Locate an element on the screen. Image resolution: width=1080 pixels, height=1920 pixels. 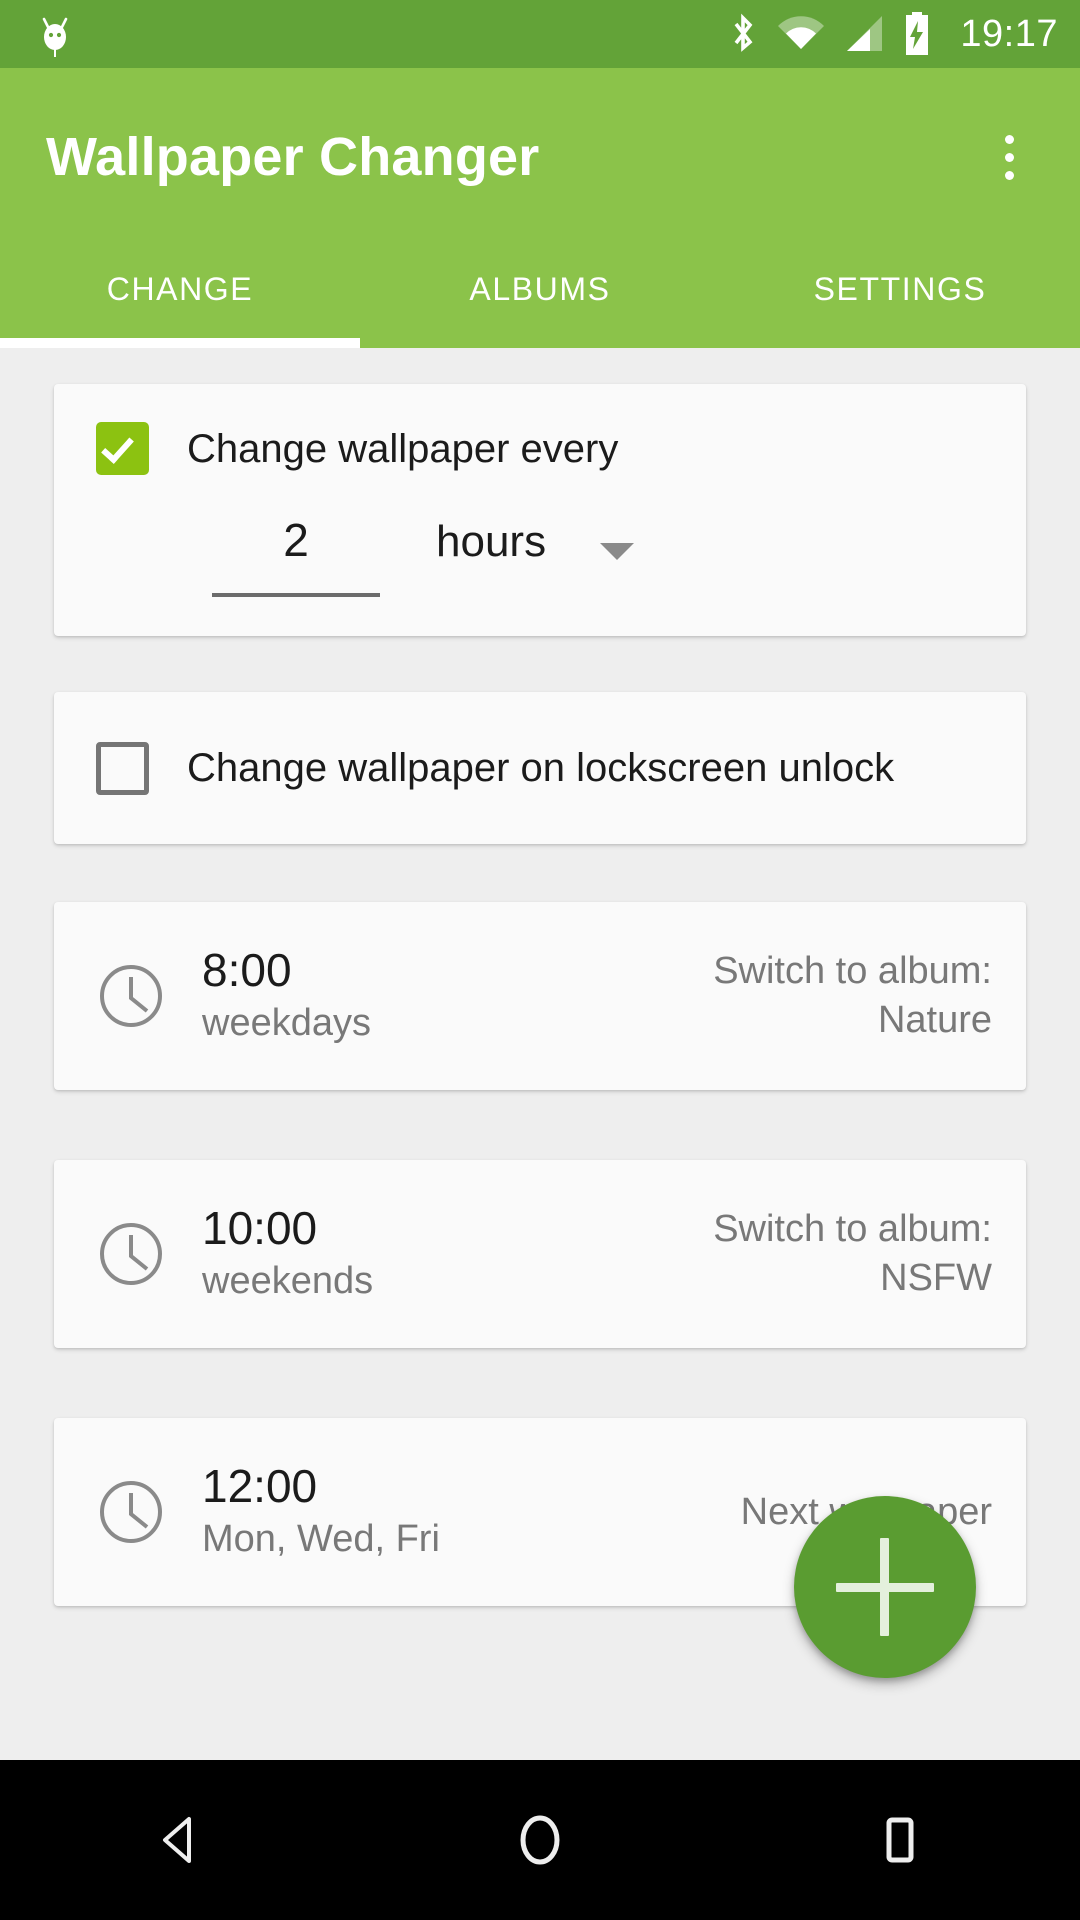
back-icon is located at coordinates (177, 1840).